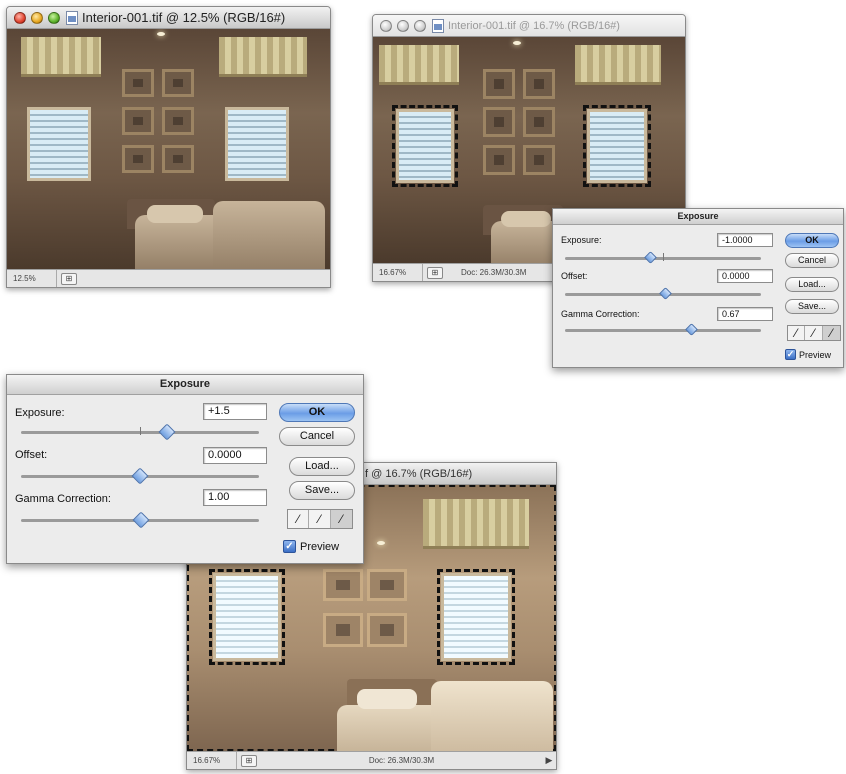  I want to click on bed-left, so click(180, 242).